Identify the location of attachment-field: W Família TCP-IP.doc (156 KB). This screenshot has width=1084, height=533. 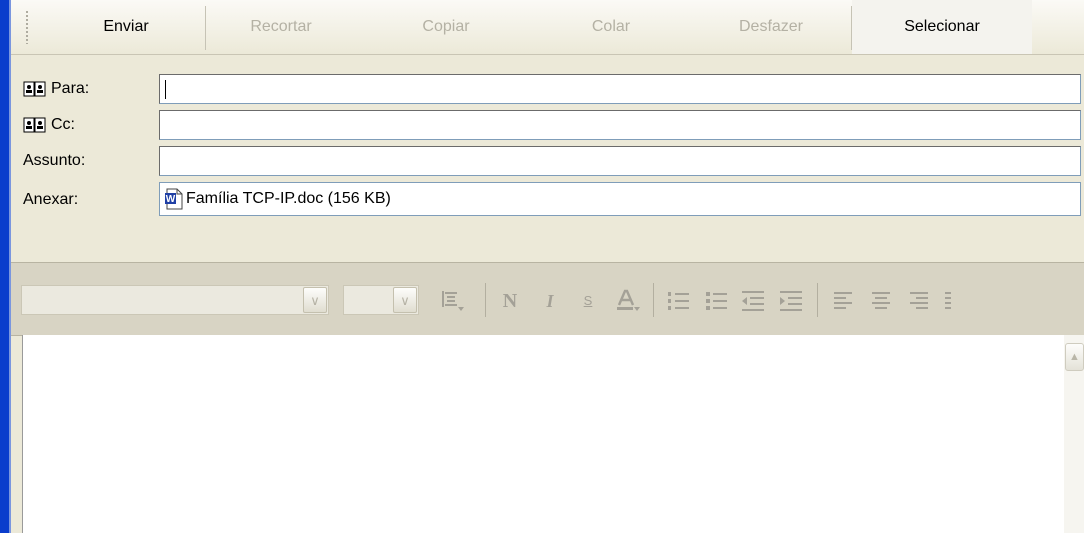
(620, 199).